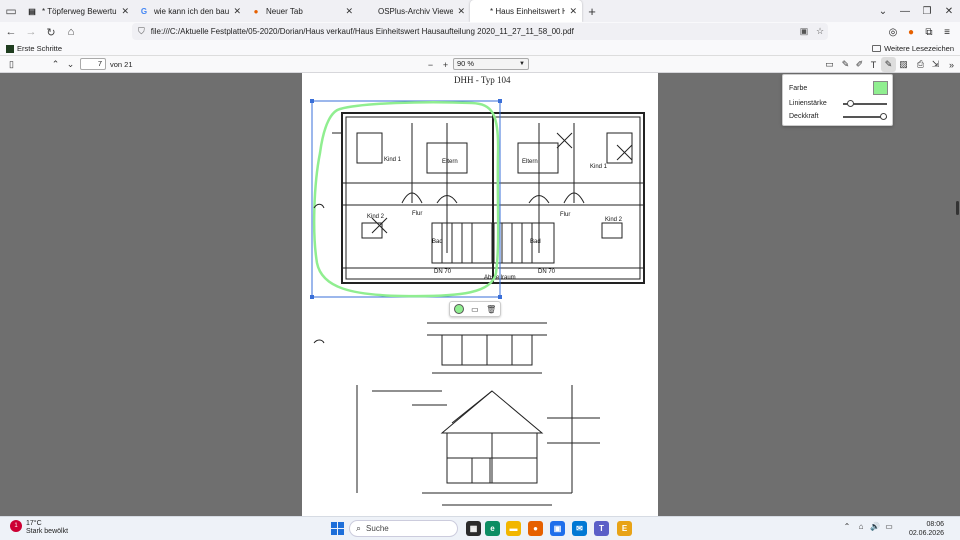 This screenshot has height=540, width=960. Describe the element at coordinates (927, 11) in the screenshot. I see `restore-icon: ❐` at that location.